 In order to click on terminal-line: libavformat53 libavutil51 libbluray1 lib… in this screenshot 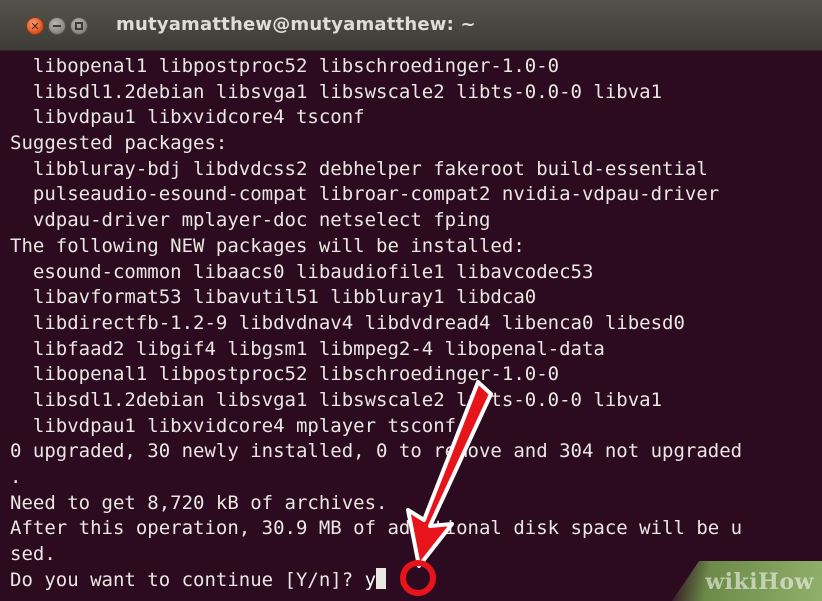, I will do `click(273, 297)`.